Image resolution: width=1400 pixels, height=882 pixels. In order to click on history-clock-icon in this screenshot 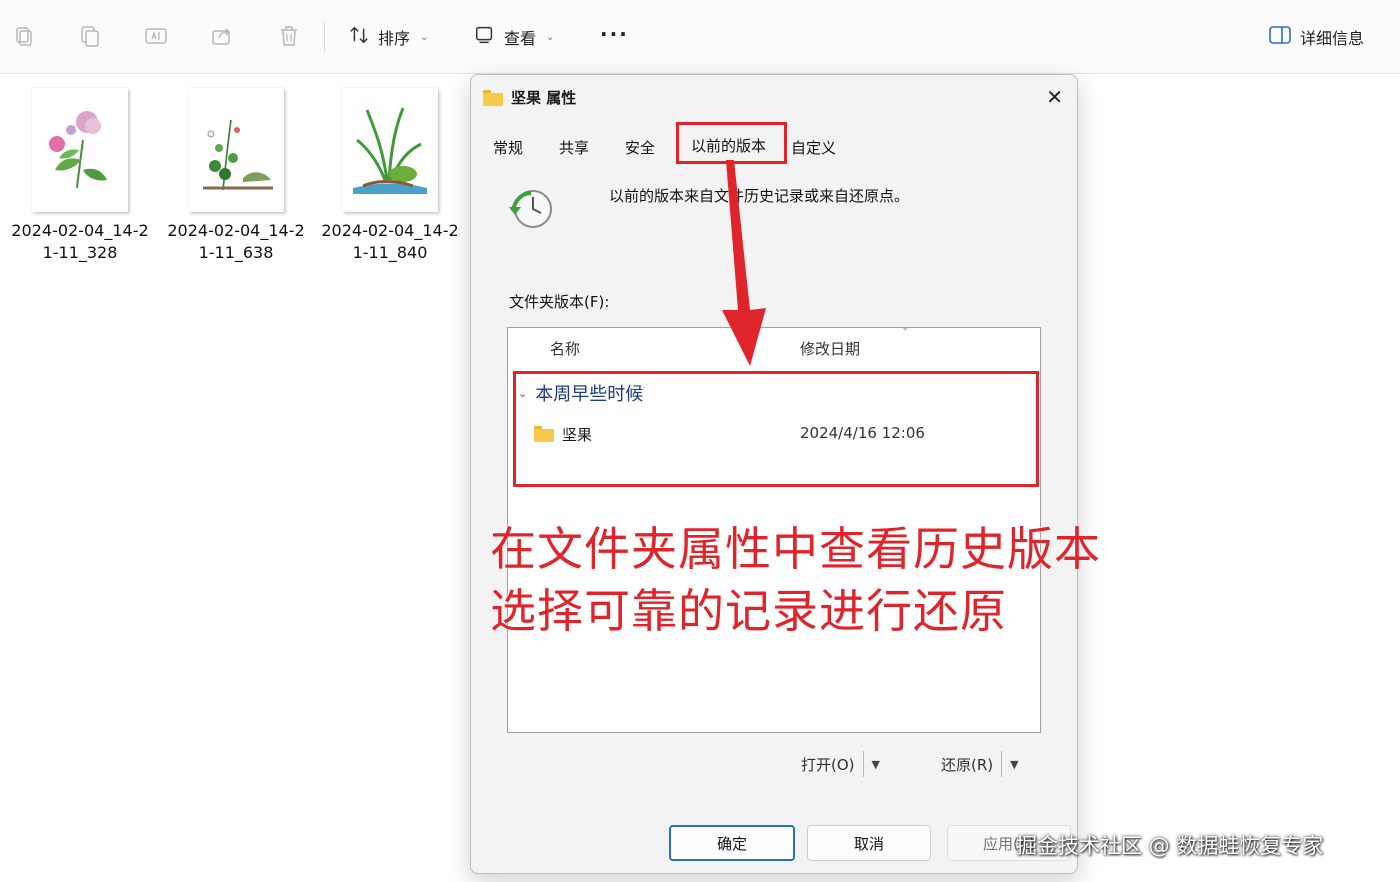, I will do `click(530, 209)`.